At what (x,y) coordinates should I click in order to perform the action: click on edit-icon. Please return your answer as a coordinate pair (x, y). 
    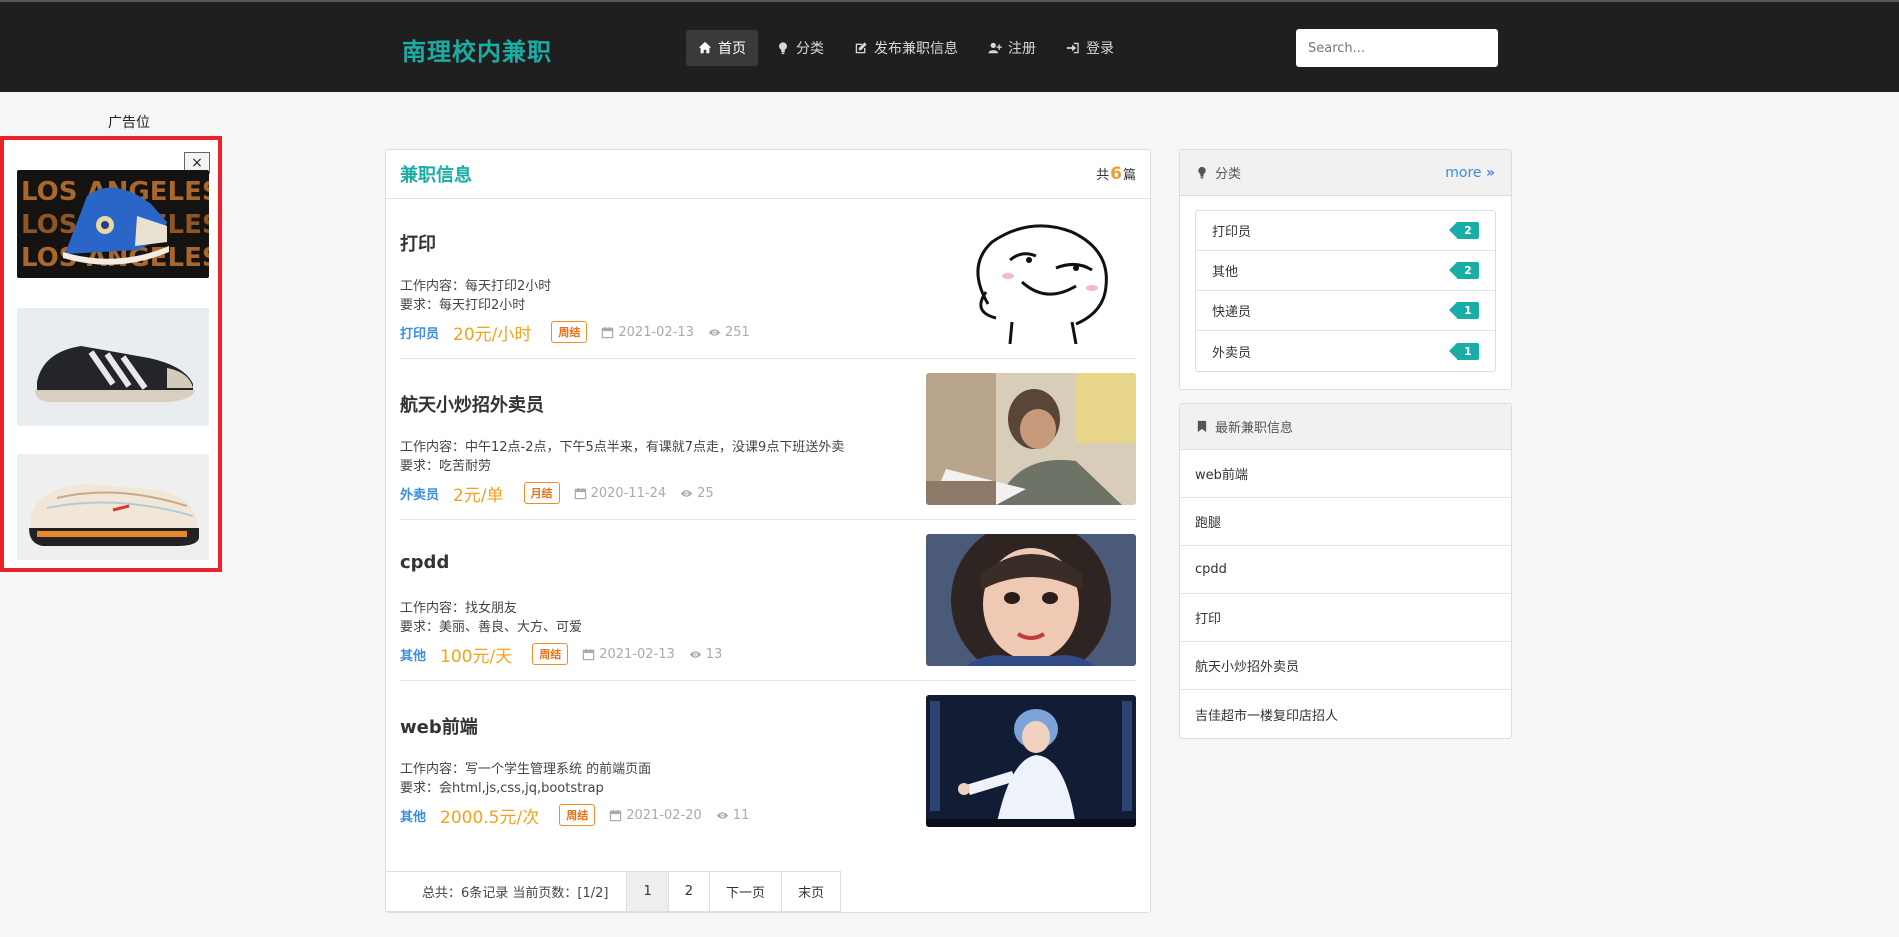
    Looking at the image, I should click on (861, 48).